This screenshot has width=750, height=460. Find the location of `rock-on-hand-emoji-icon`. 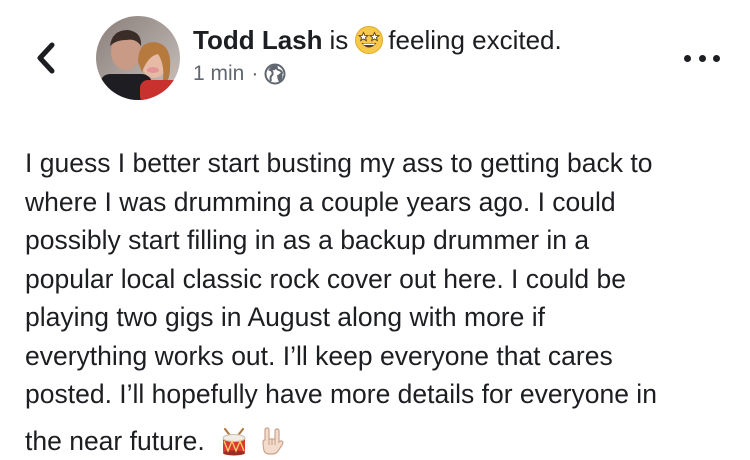

rock-on-hand-emoji-icon is located at coordinates (272, 441).